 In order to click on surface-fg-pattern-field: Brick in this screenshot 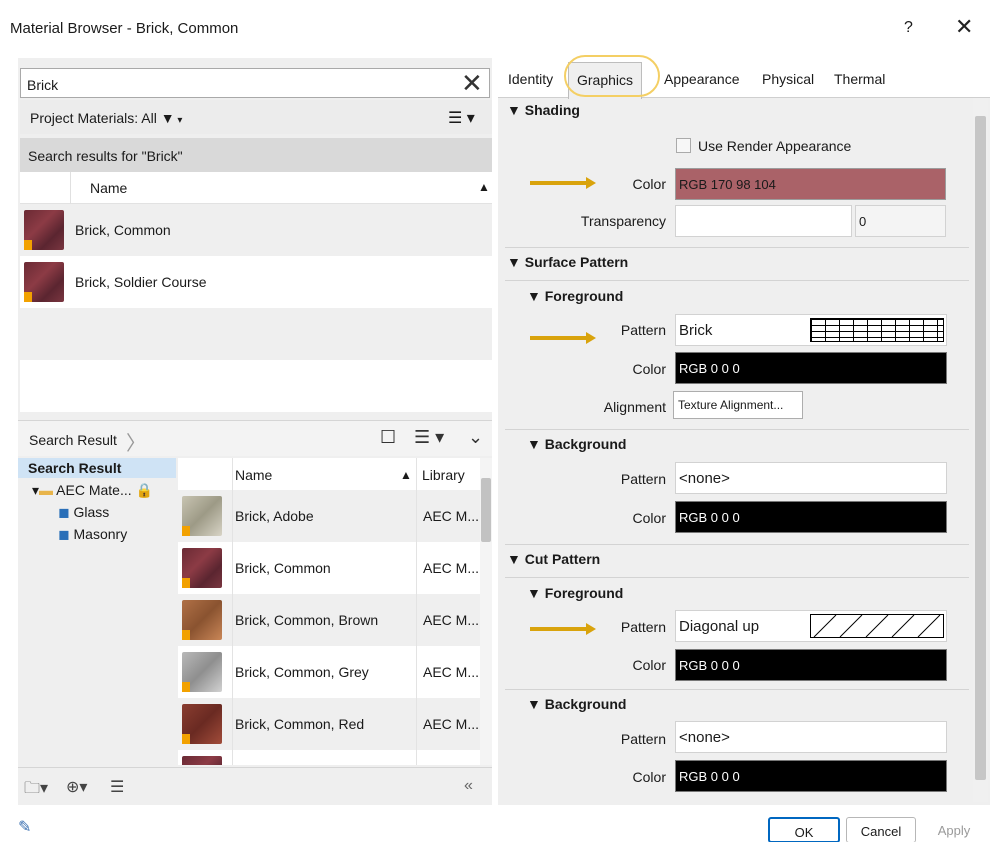, I will do `click(811, 330)`.